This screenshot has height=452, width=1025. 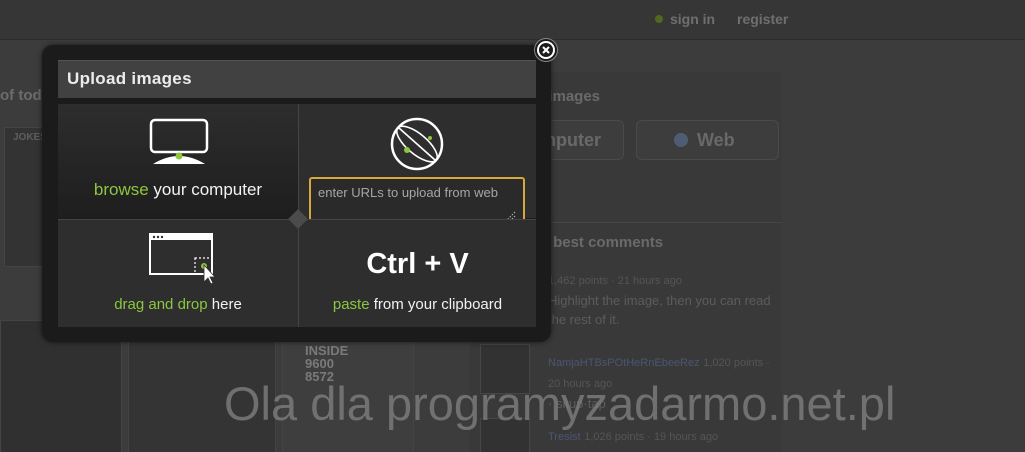 What do you see at coordinates (179, 141) in the screenshot?
I see `monitor-icon` at bounding box center [179, 141].